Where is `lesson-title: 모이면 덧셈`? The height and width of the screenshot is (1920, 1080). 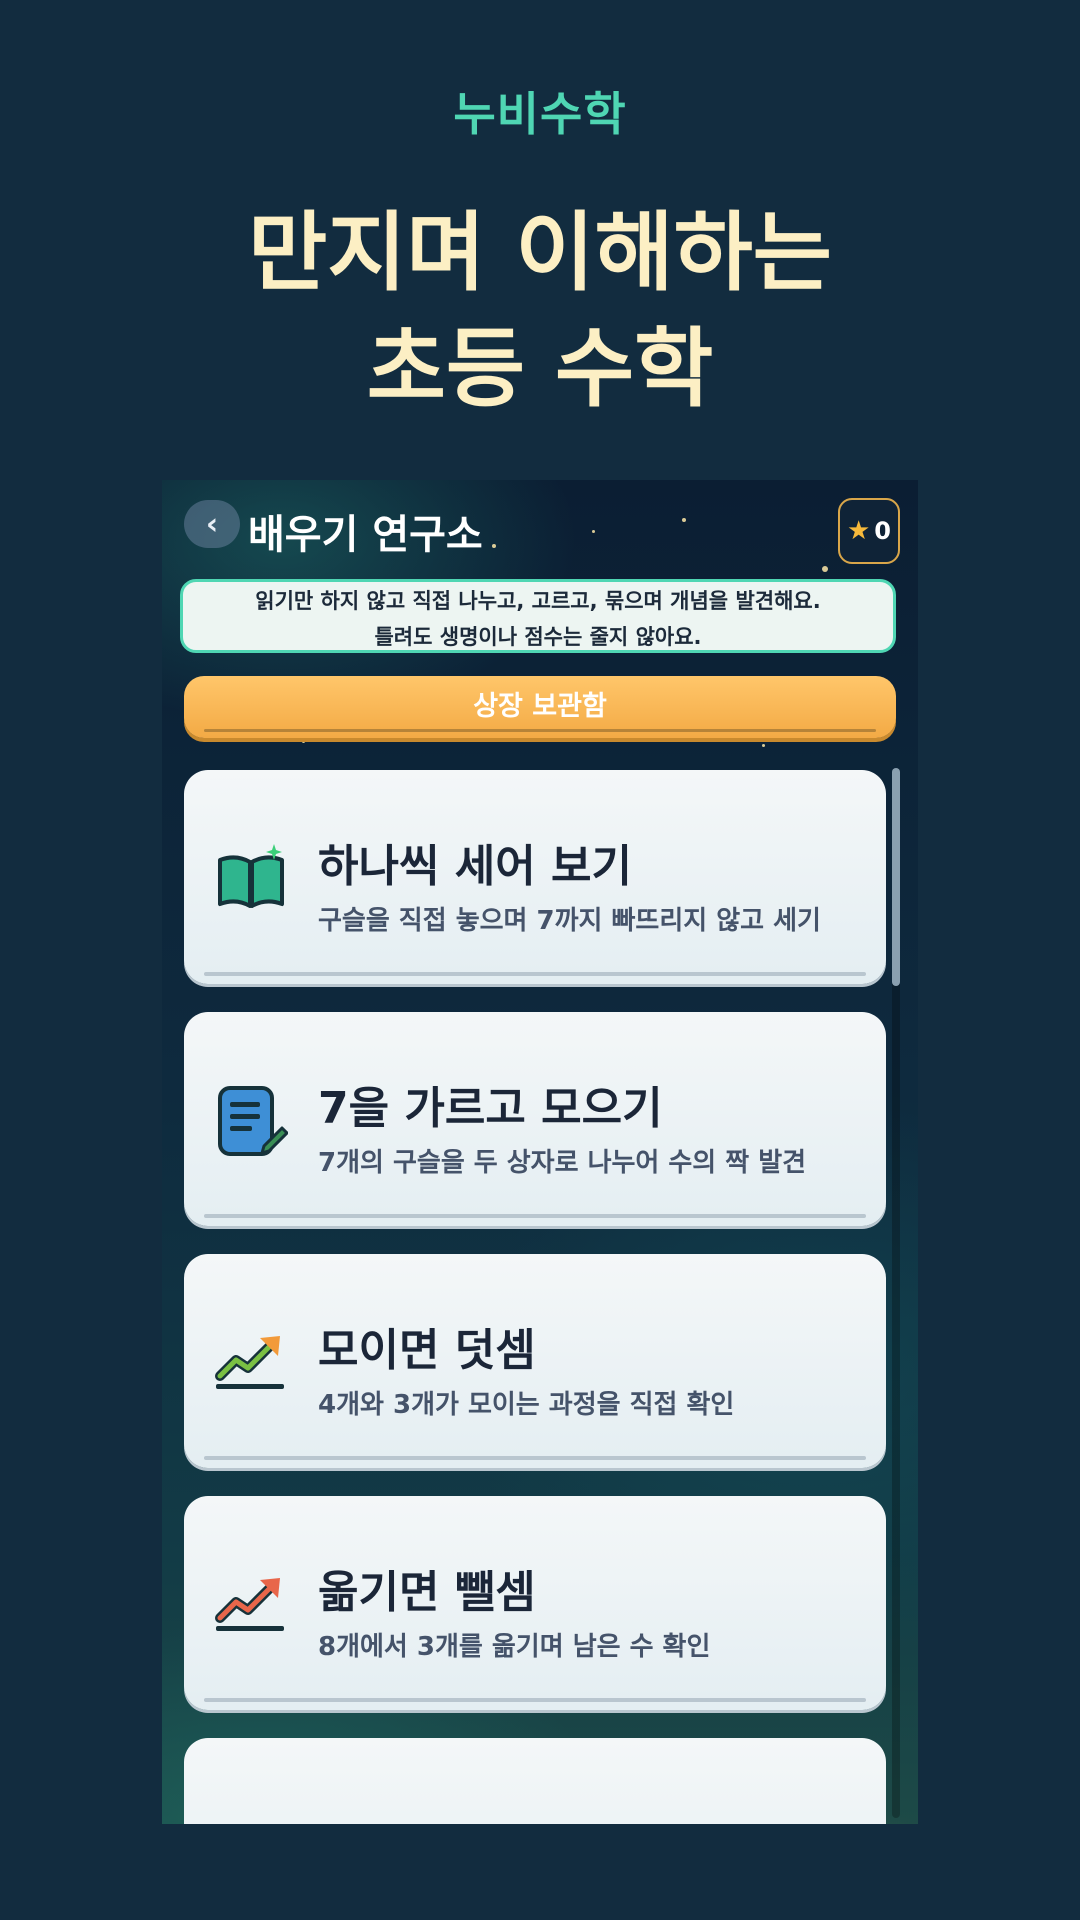
lesson-title: 모이면 덧셈 is located at coordinates (427, 1350).